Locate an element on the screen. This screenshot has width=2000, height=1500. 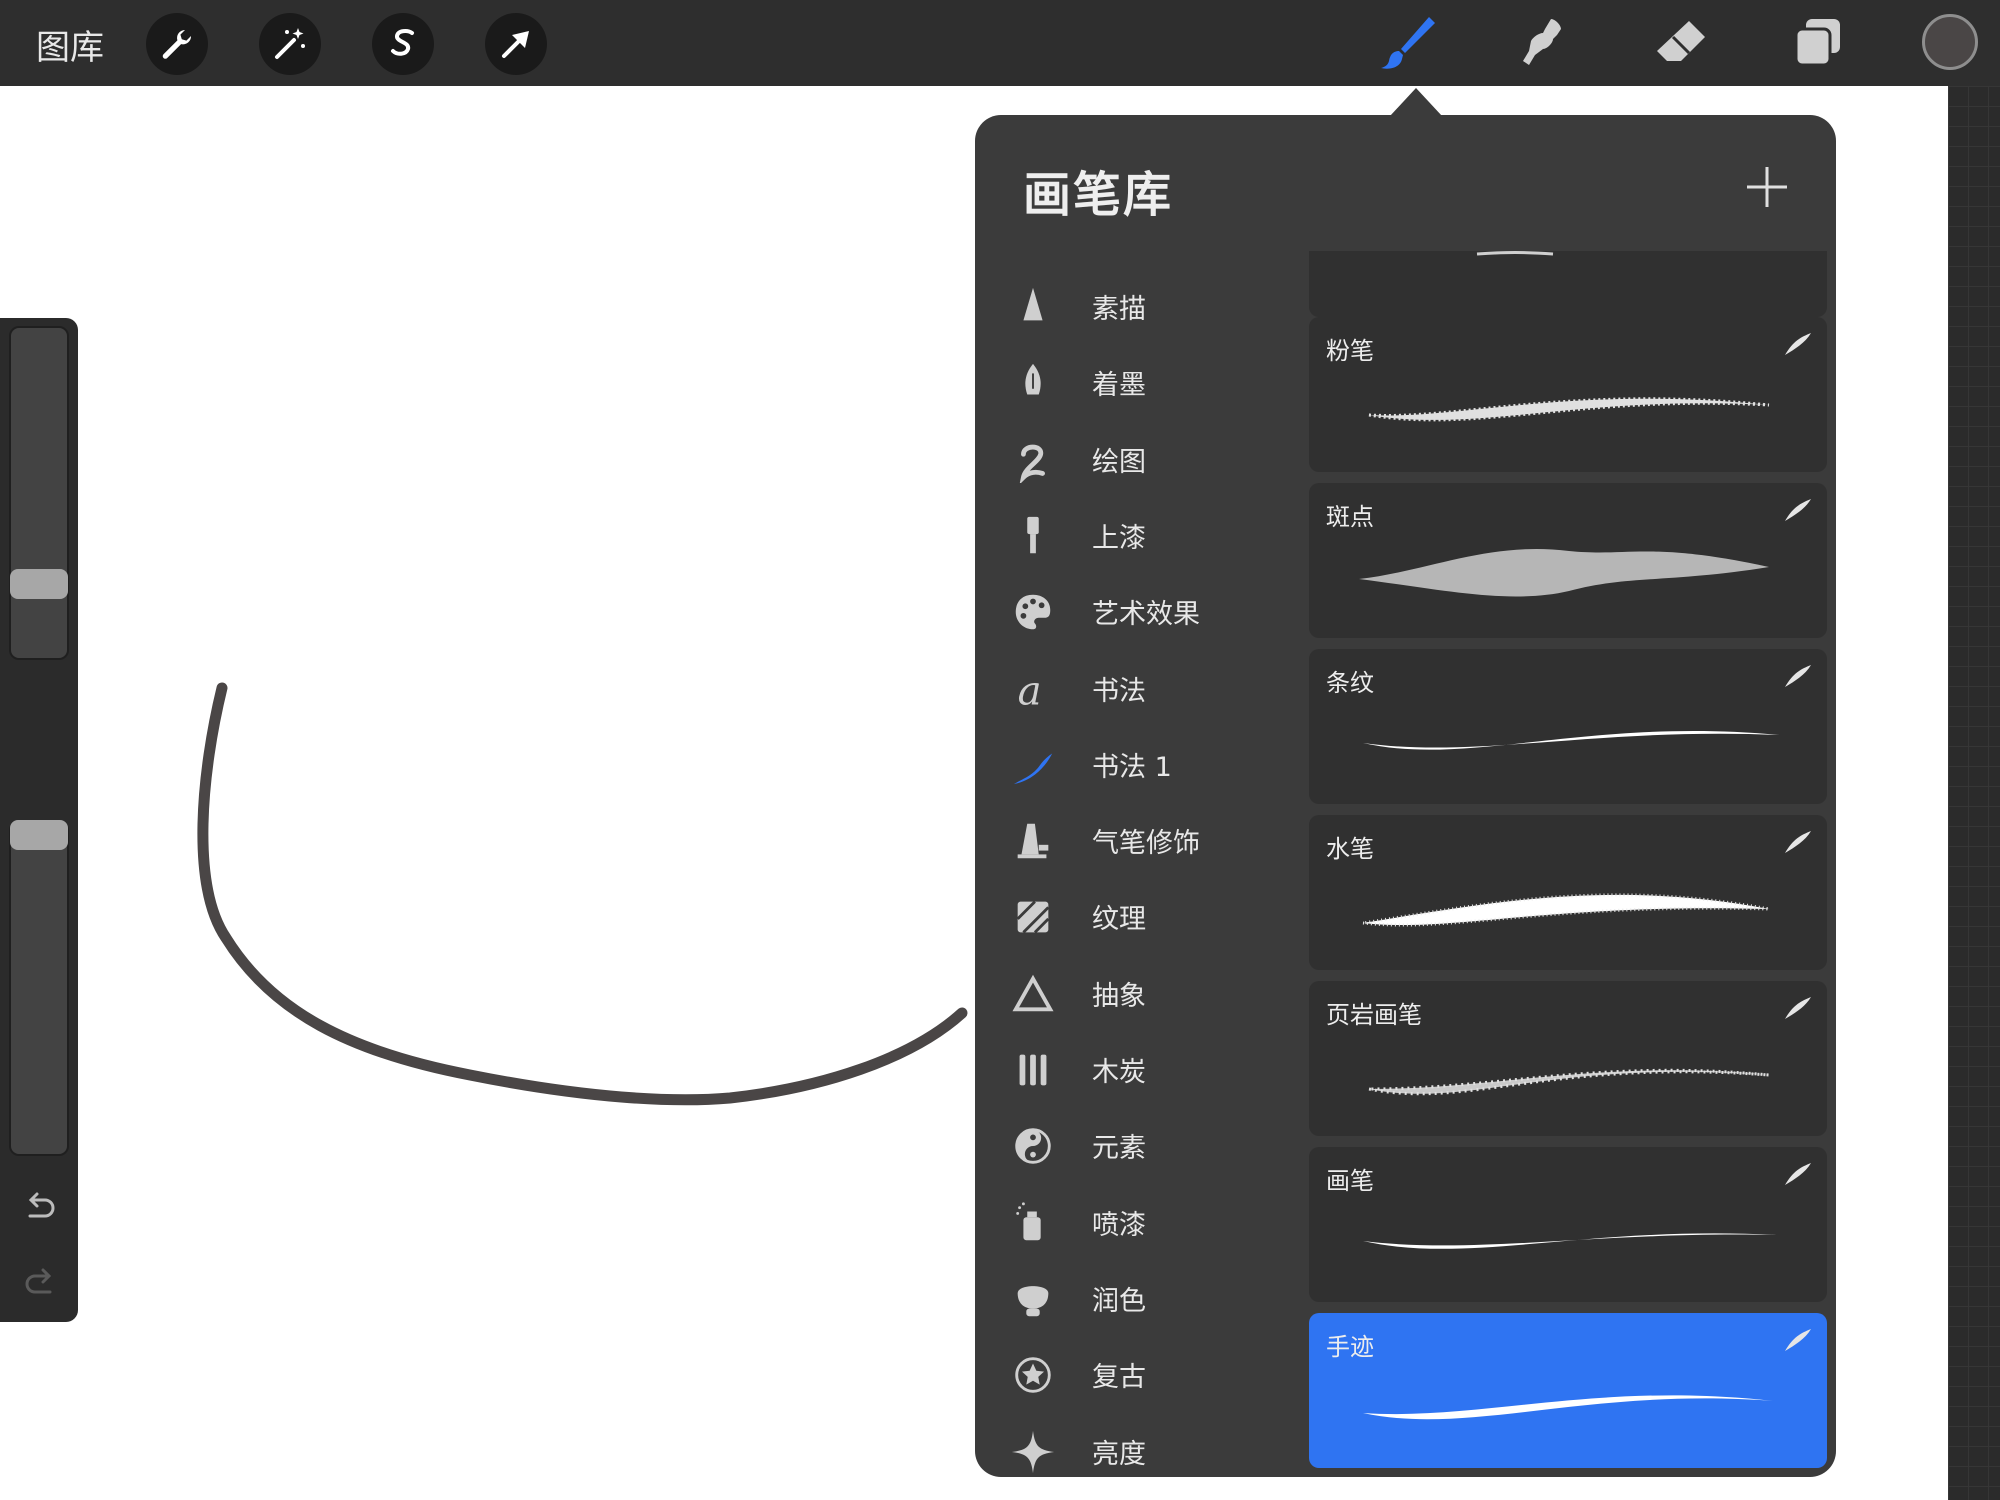
category-item: 着墨 is located at coordinates (1130, 383).